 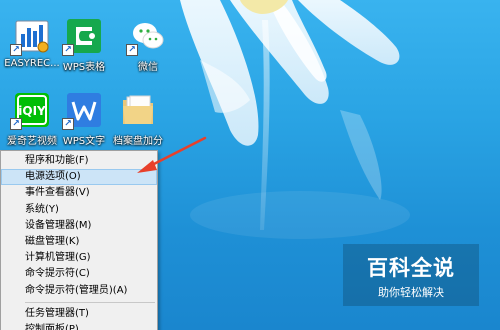 What do you see at coordinates (411, 268) in the screenshot?
I see `watermark-title: 百科全说` at bounding box center [411, 268].